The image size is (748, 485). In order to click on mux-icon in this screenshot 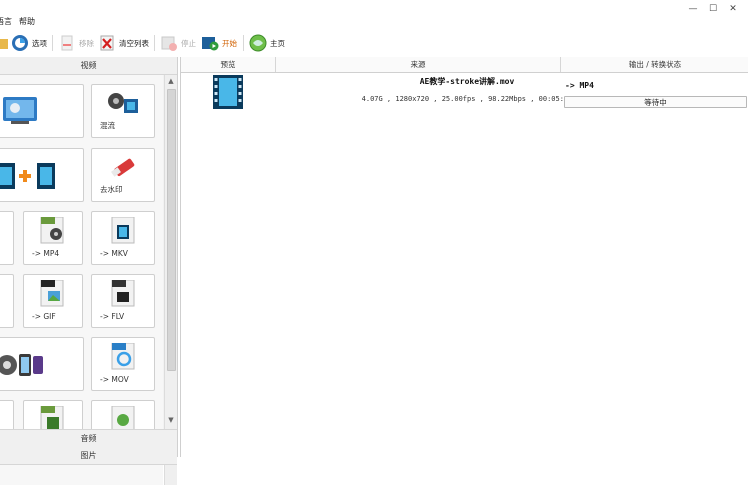, I will do `click(123, 103)`.